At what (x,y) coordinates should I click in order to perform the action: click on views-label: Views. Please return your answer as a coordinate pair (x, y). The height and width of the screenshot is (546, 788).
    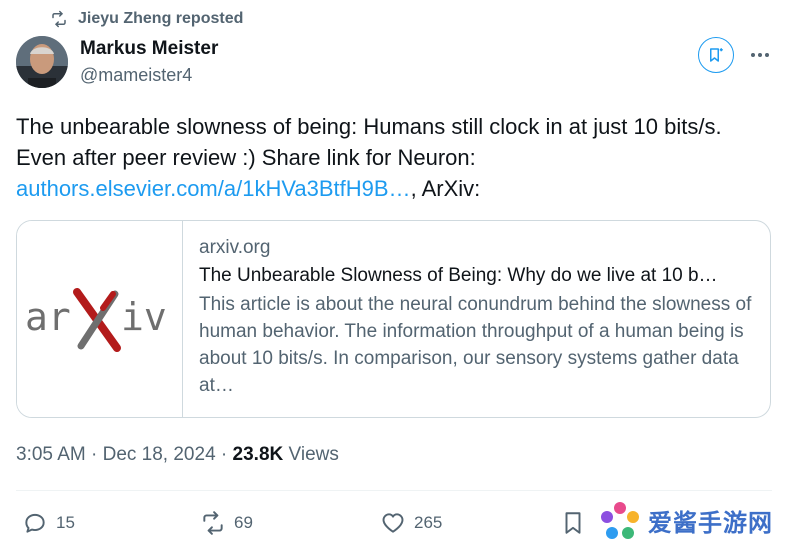
    Looking at the image, I should click on (311, 454).